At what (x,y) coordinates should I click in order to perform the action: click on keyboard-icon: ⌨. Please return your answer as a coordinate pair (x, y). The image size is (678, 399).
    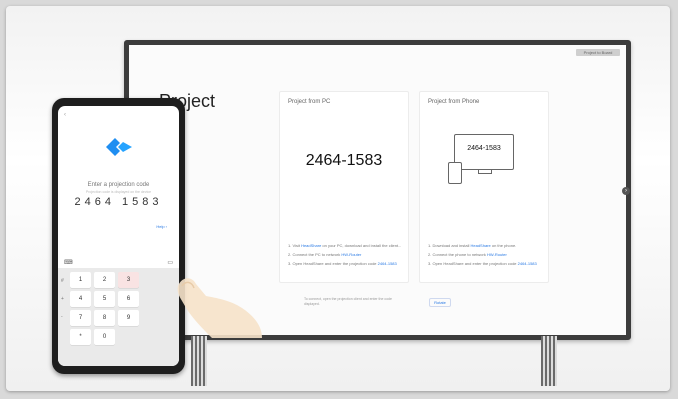
    Looking at the image, I should click on (68, 262).